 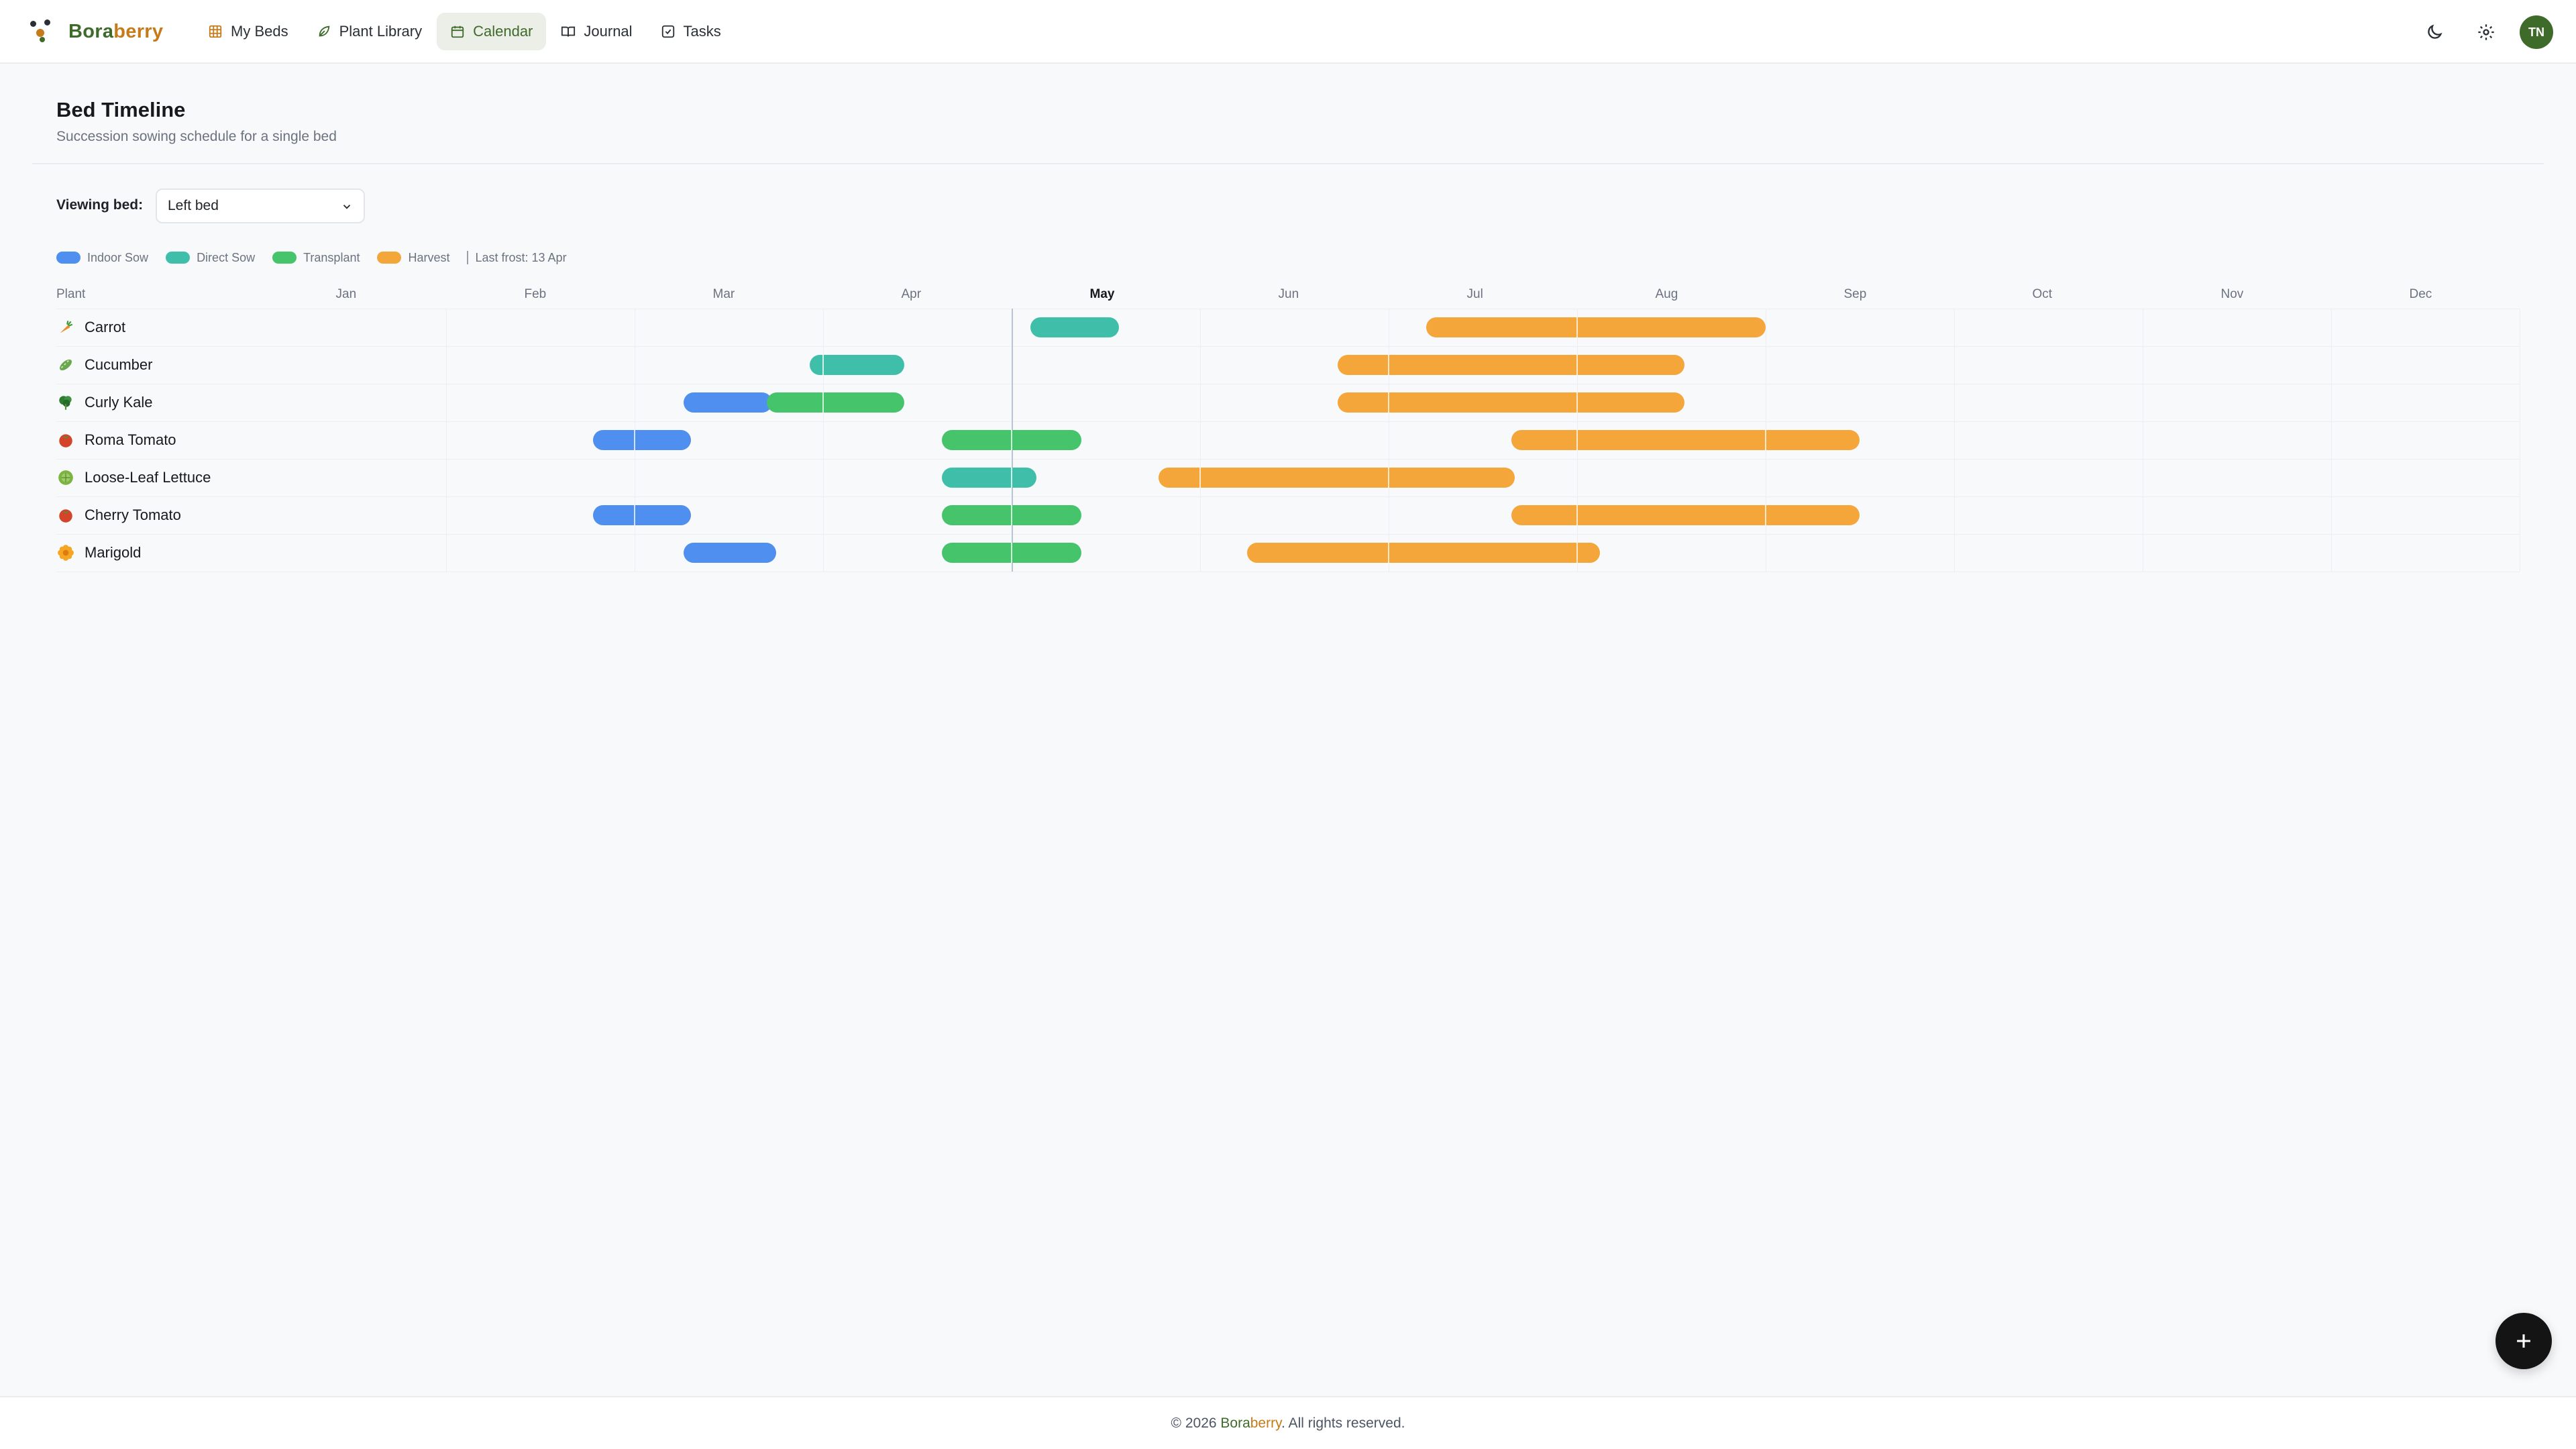 What do you see at coordinates (133, 514) in the screenshot?
I see `plant-name: Cherry Tomato` at bounding box center [133, 514].